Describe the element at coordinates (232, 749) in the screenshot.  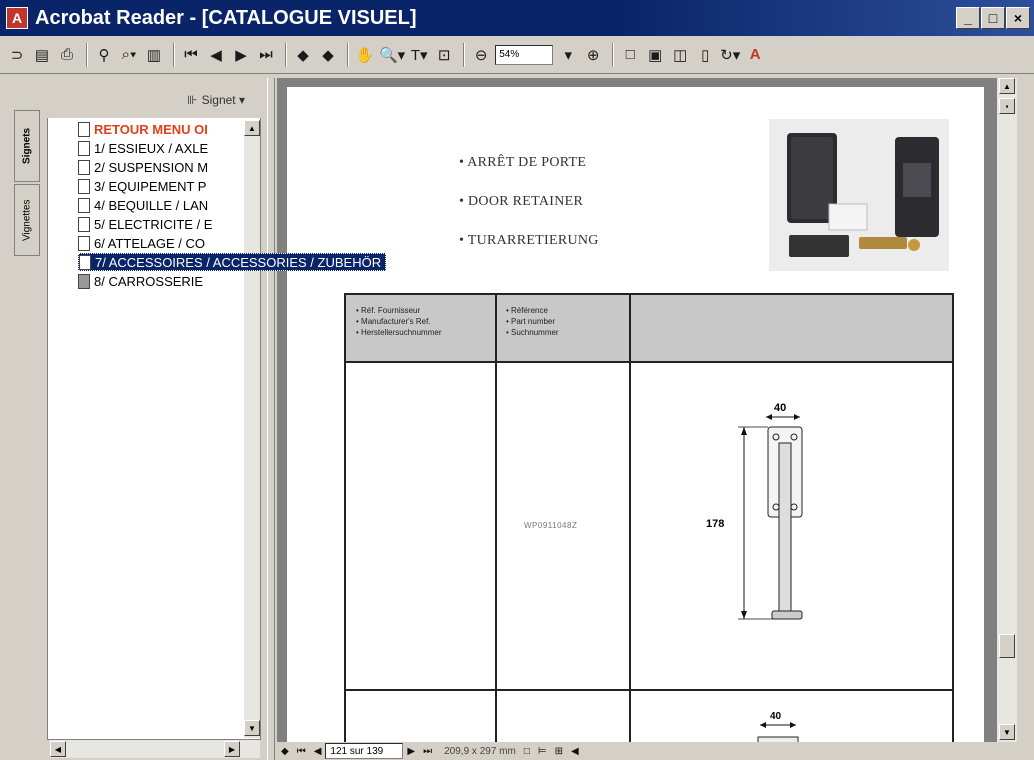
I see `scroll-right-icon: ▶` at that location.